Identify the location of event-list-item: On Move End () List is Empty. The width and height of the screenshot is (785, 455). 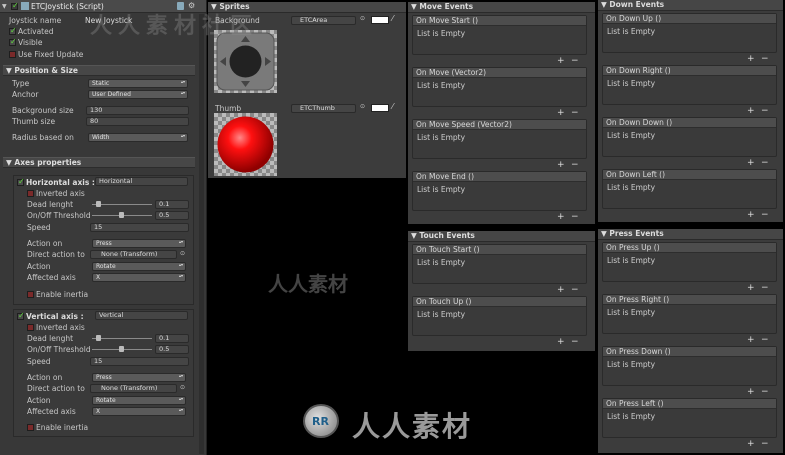
(499, 191).